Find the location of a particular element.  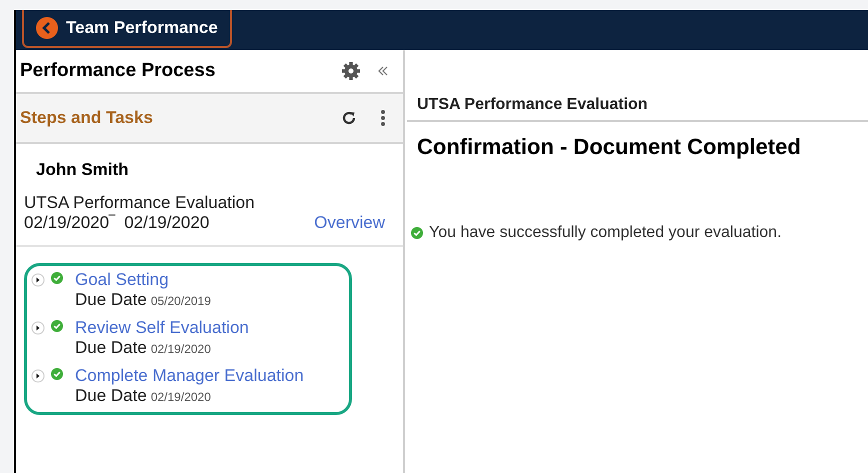

step-link: Complete Manager Evaluation is located at coordinates (189, 376).